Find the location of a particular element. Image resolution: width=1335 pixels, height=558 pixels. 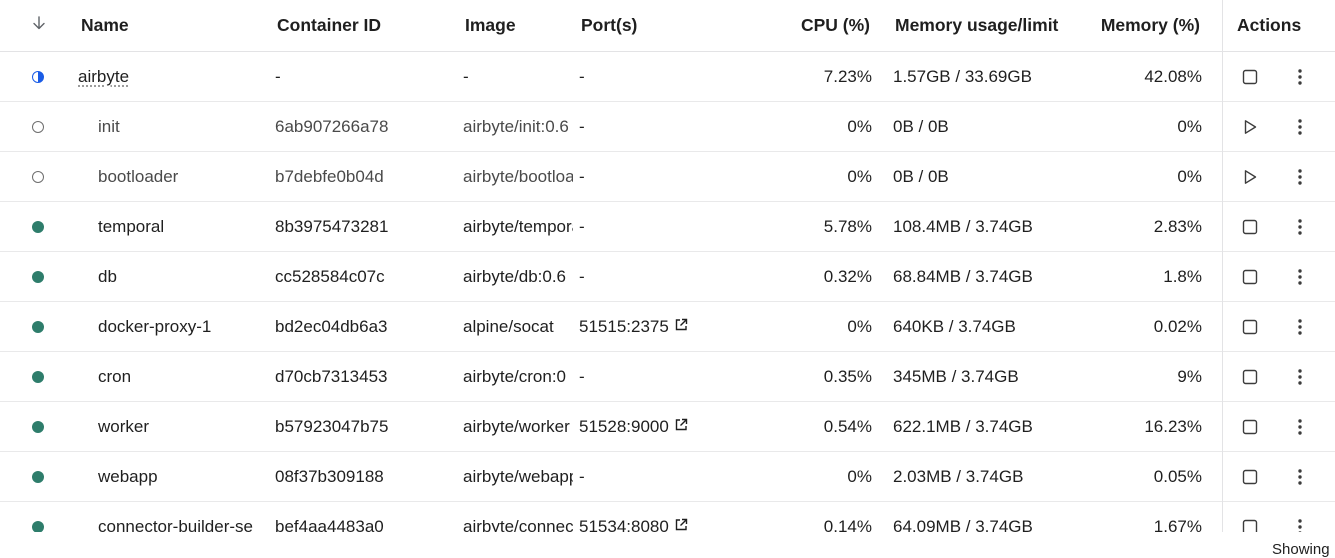

container-name-cell: connector-builder-se is located at coordinates (182, 517).